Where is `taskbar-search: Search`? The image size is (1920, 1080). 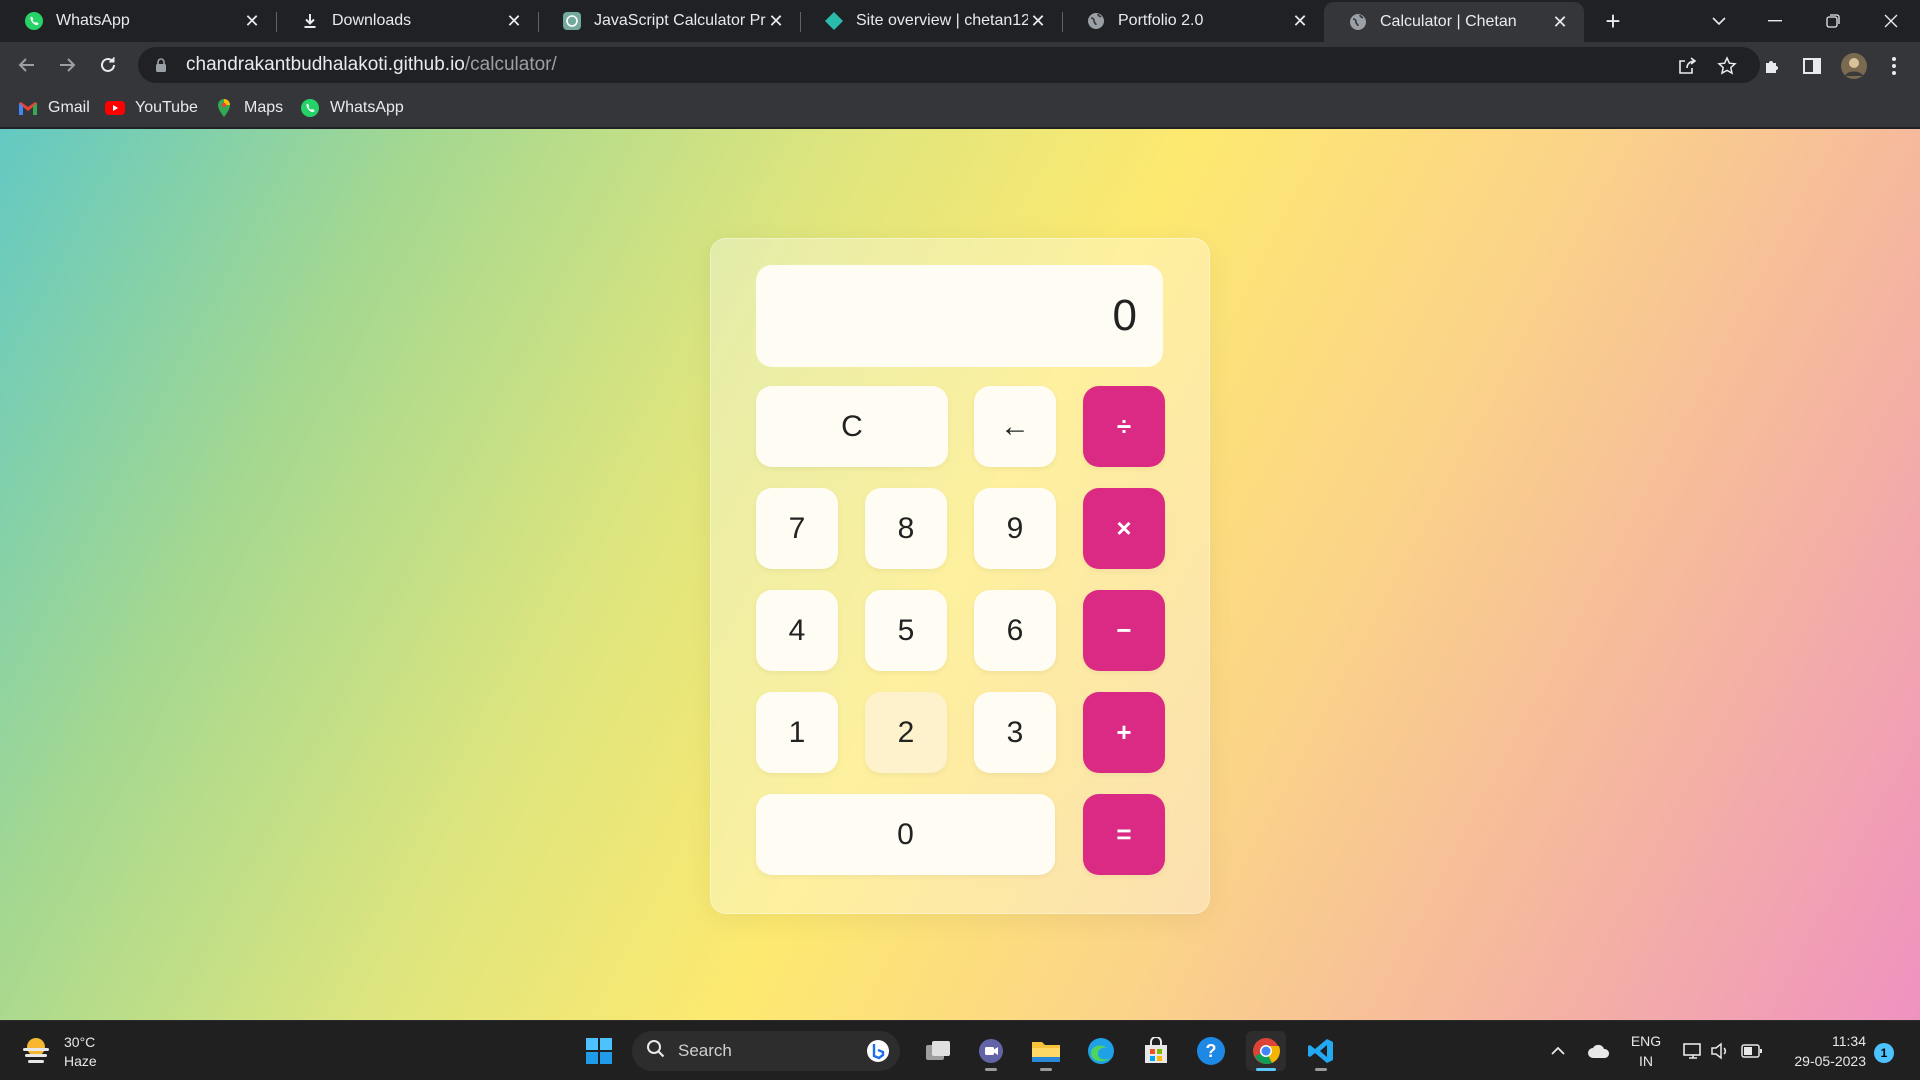
taskbar-search: Search is located at coordinates (766, 1051).